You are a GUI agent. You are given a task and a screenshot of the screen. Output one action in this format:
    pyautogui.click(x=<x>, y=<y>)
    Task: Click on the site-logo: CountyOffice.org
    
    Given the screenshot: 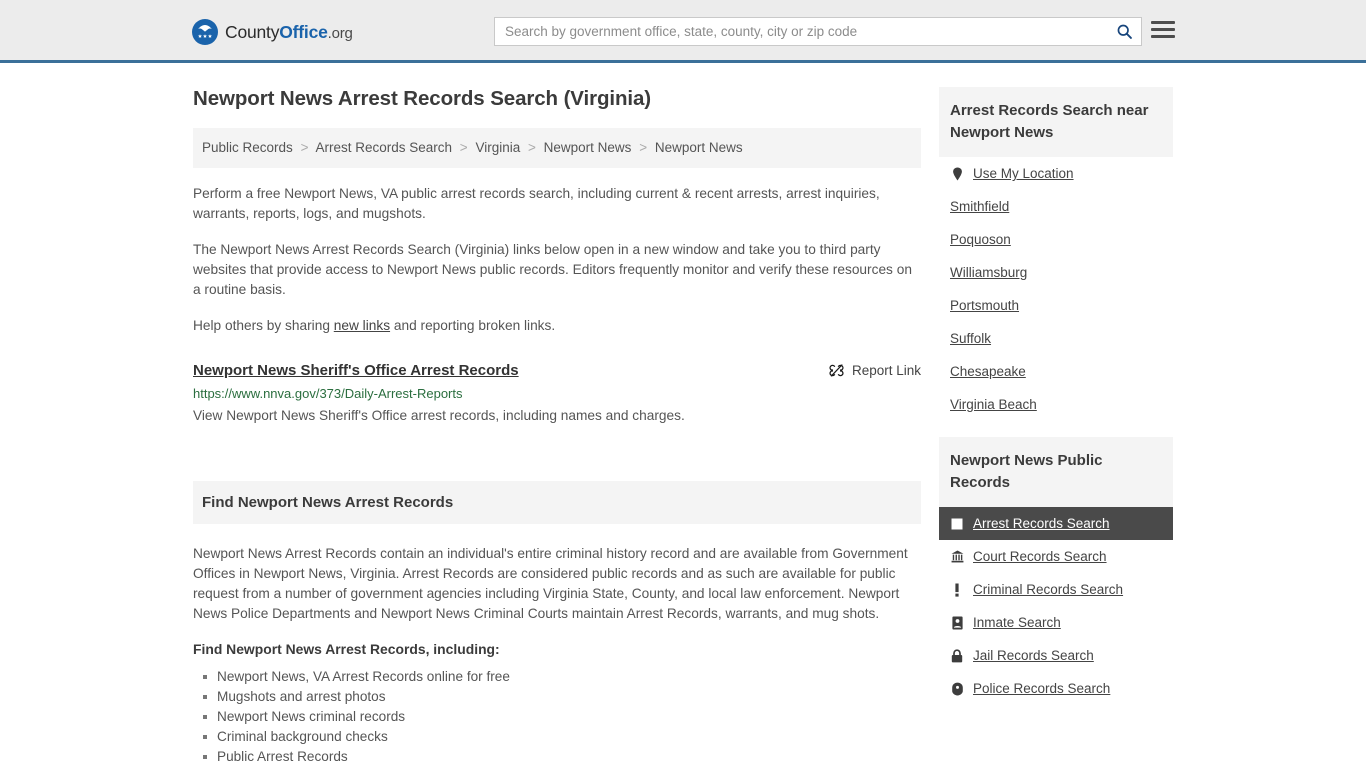 What is the action you would take?
    pyautogui.click(x=272, y=32)
    